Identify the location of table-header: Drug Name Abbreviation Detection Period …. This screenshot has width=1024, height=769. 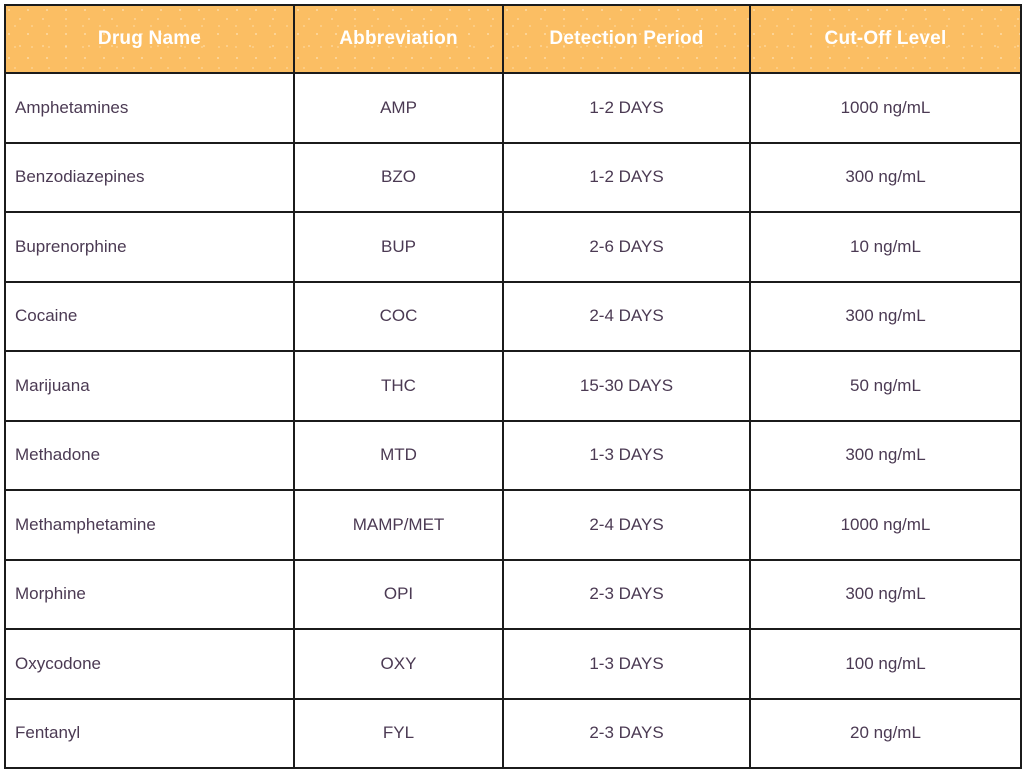
(513, 39).